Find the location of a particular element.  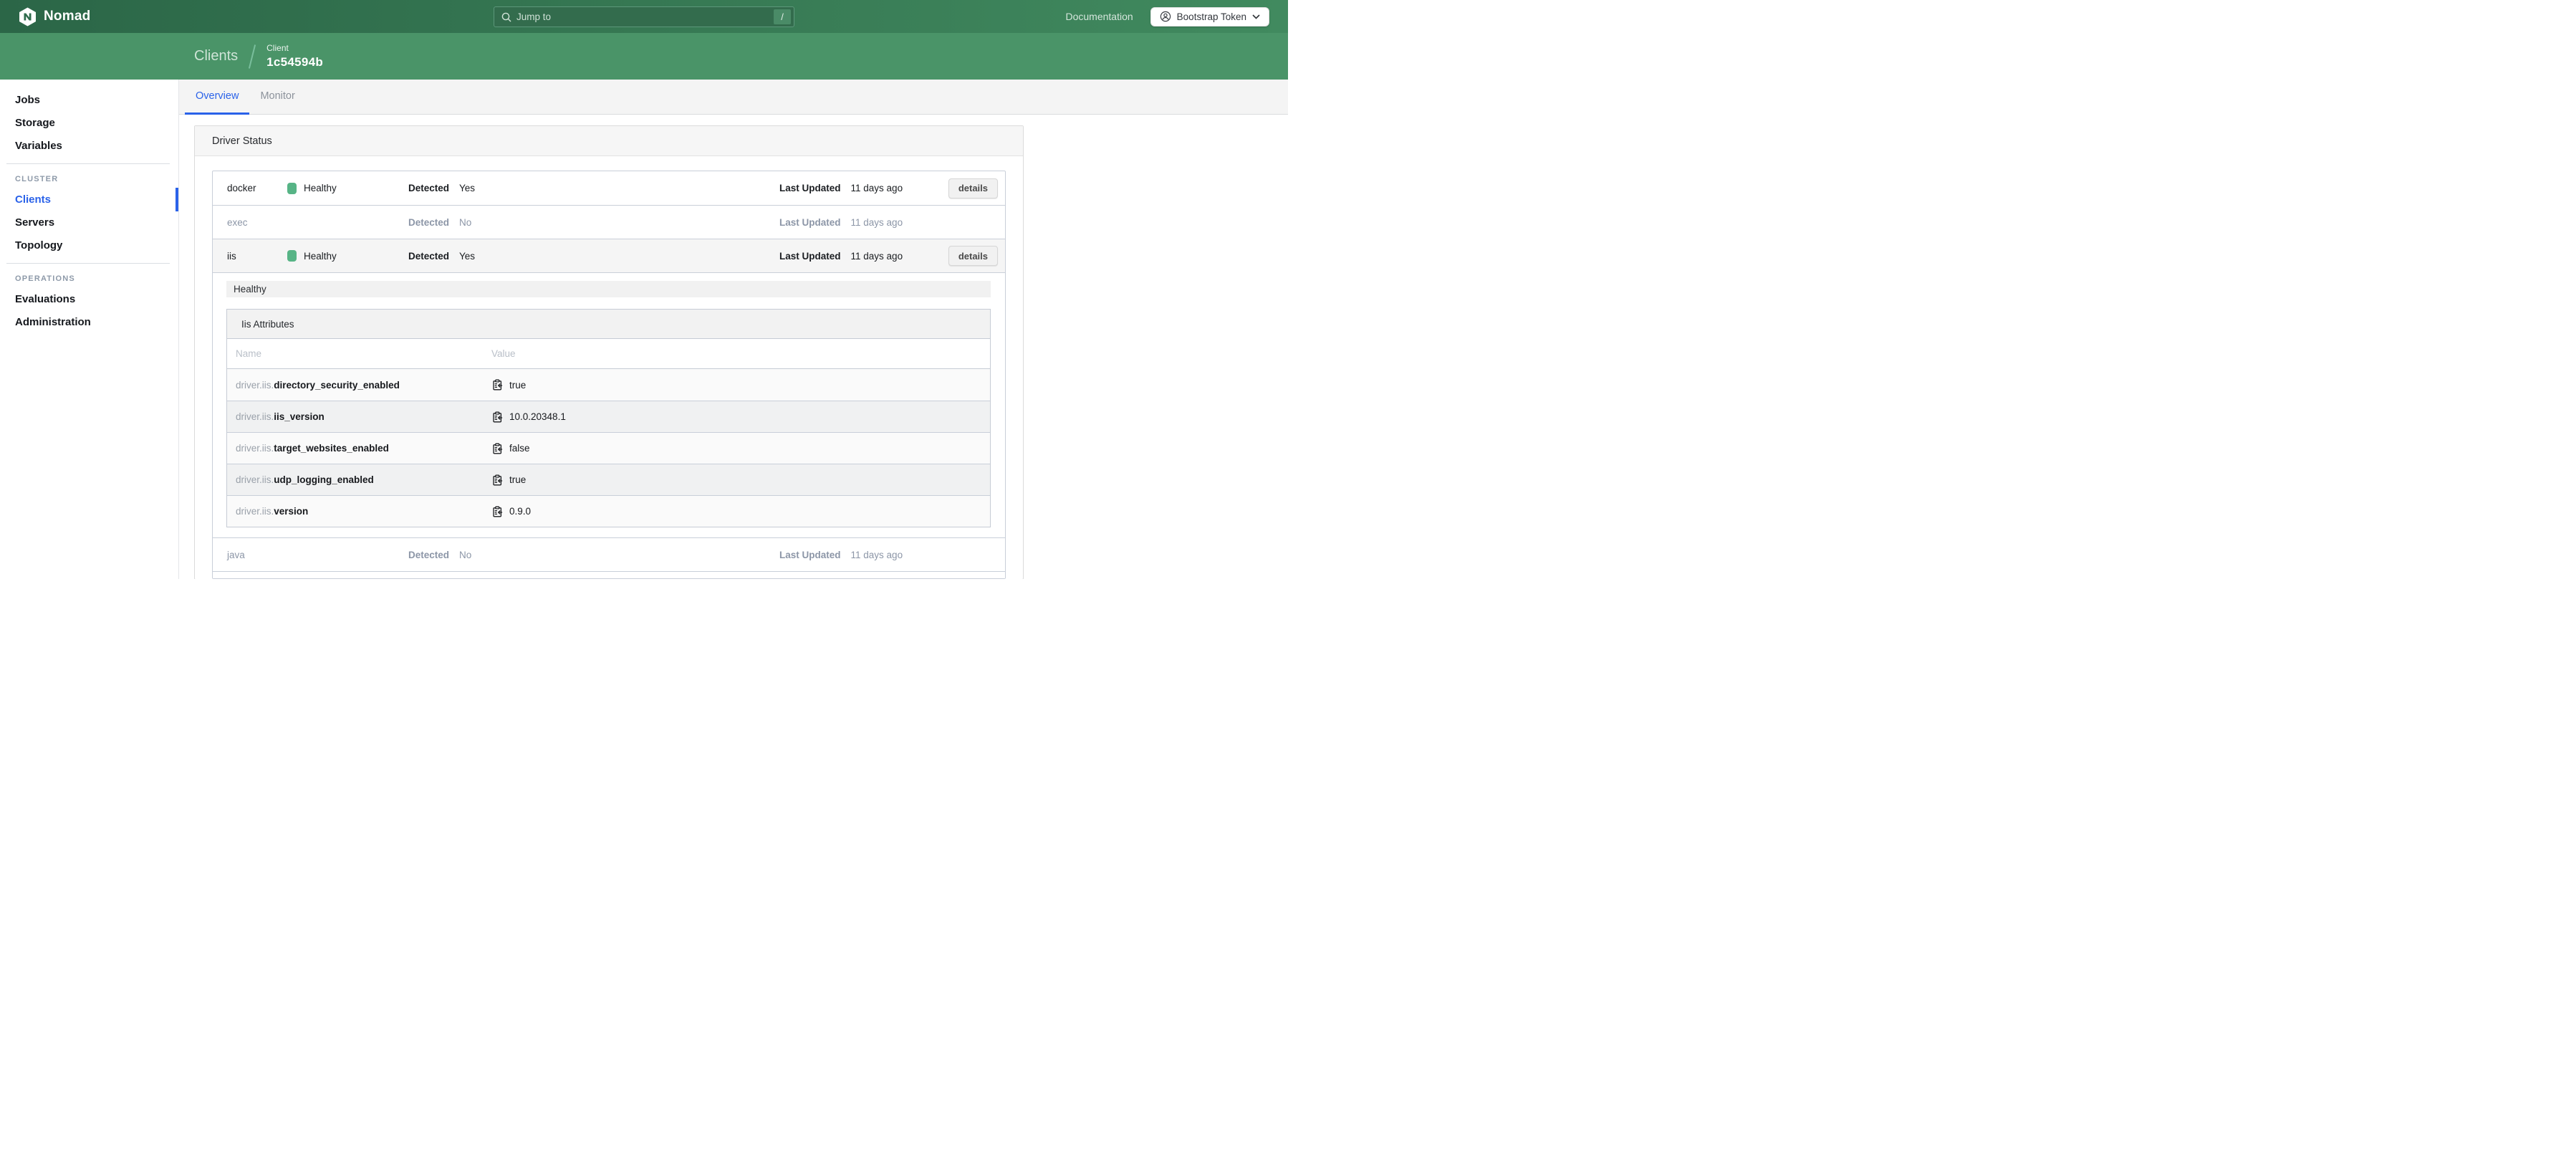

sidebar-item-evaluations: Evaluations is located at coordinates (89, 299).